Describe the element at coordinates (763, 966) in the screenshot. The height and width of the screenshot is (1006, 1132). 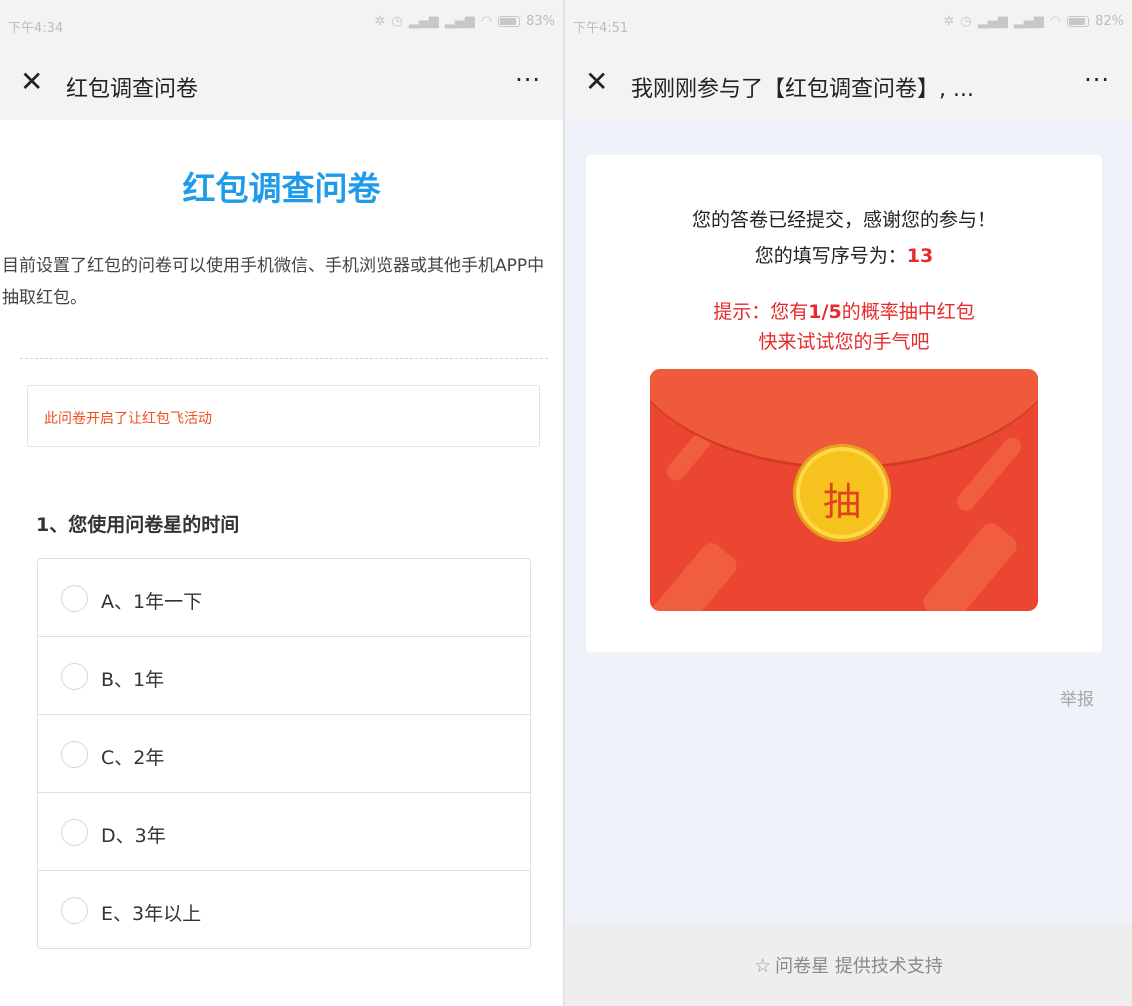
I see `star-icon: ☆` at that location.